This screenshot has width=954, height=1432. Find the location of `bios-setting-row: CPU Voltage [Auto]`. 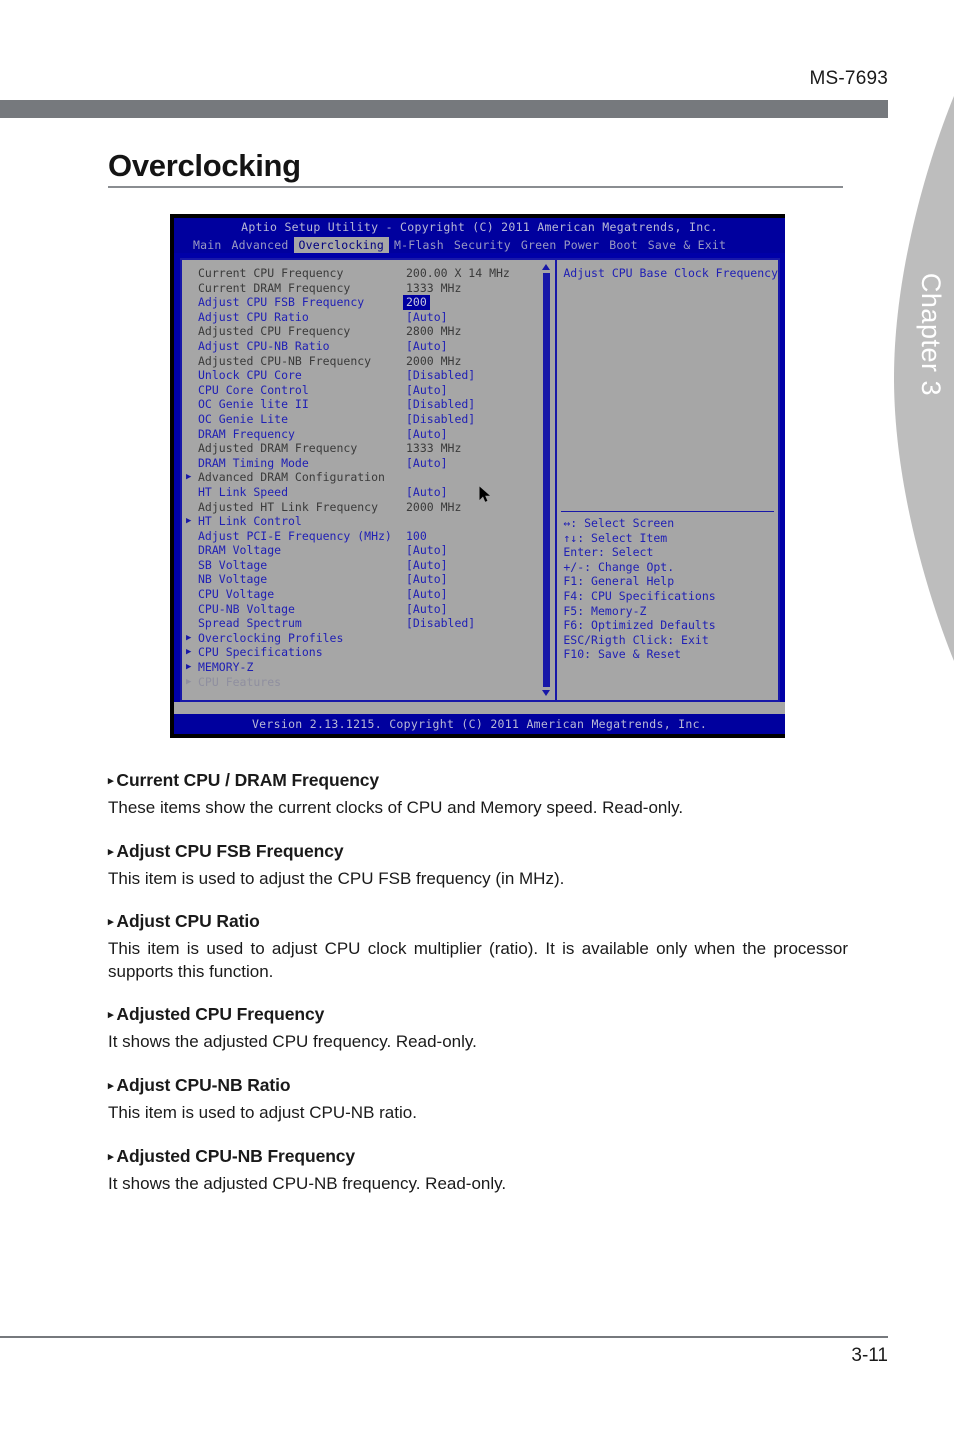

bios-setting-row: CPU Voltage [Auto] is located at coordinates (368, 594).